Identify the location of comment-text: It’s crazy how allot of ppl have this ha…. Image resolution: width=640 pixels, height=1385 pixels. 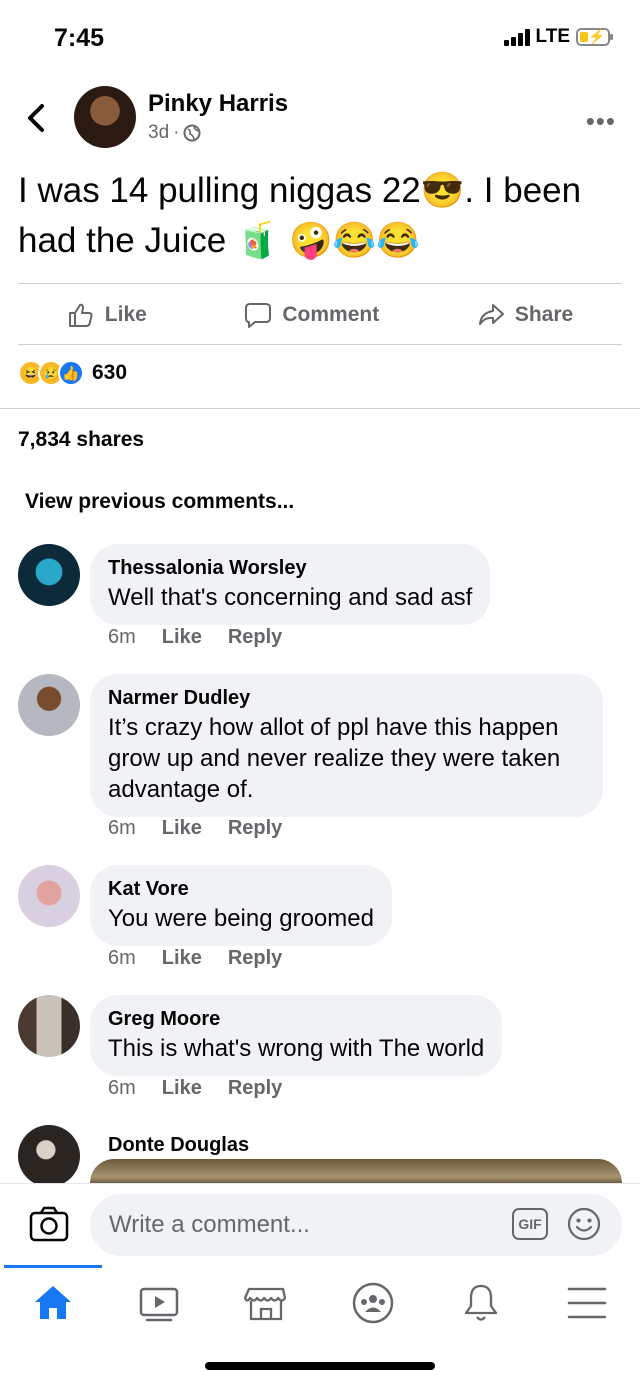
(334, 758).